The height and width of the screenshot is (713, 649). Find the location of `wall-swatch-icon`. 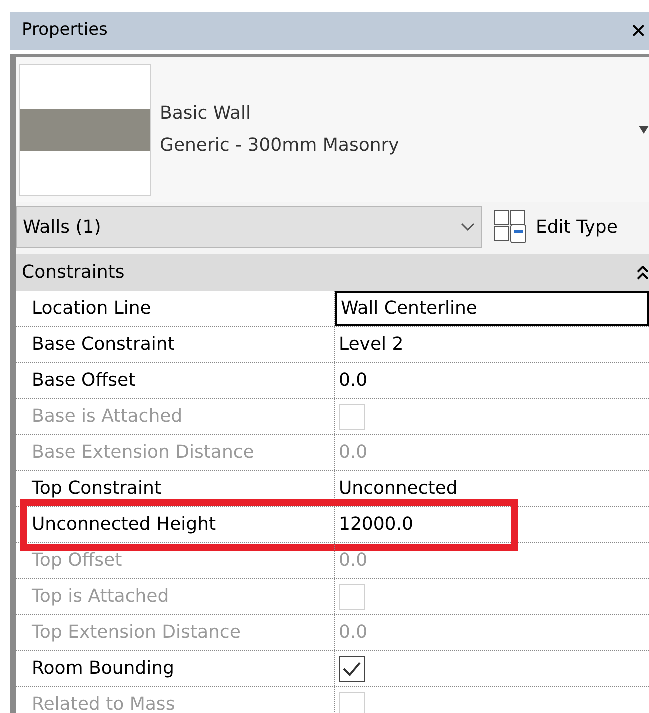

wall-swatch-icon is located at coordinates (85, 129).